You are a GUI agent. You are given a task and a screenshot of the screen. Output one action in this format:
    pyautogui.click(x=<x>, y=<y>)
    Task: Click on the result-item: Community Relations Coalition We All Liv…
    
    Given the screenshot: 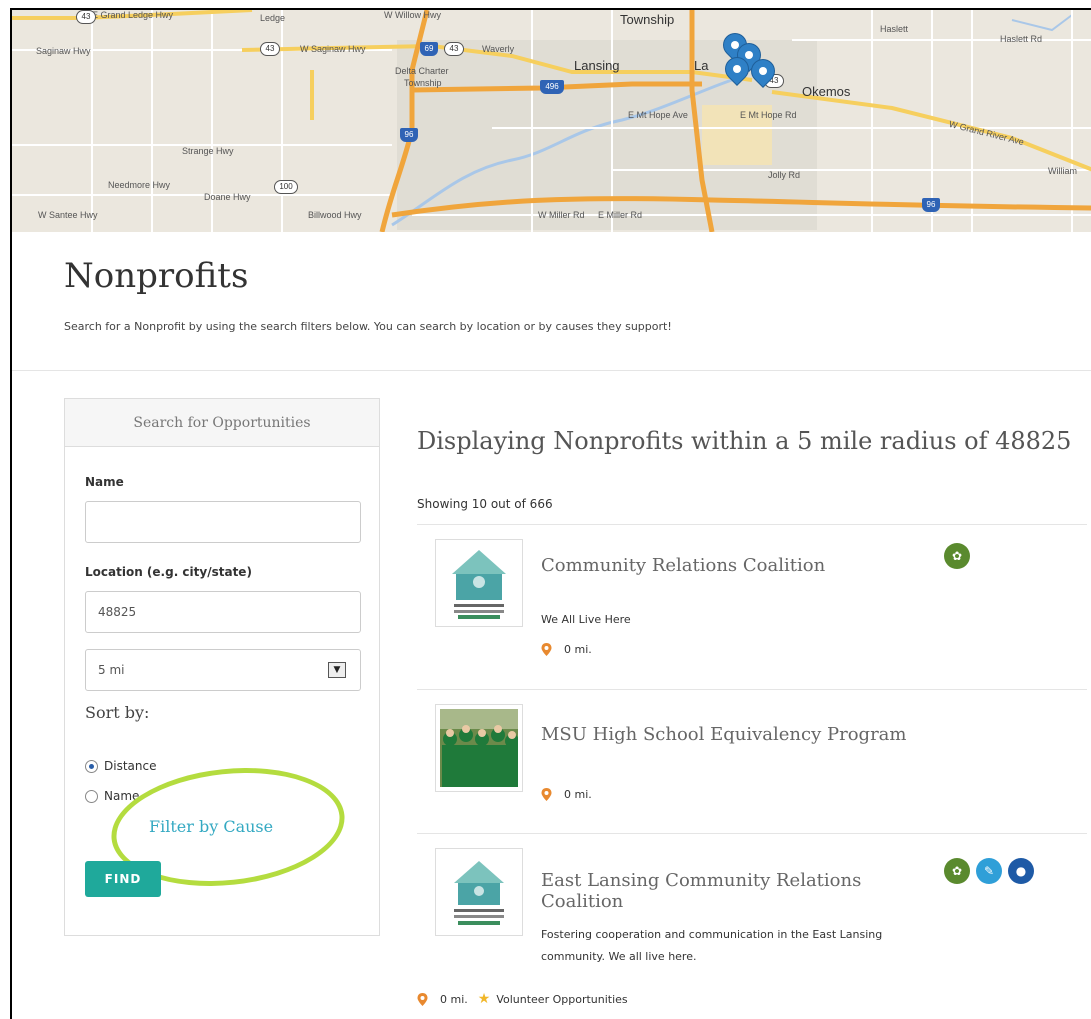 What is the action you would take?
    pyautogui.click(x=752, y=606)
    